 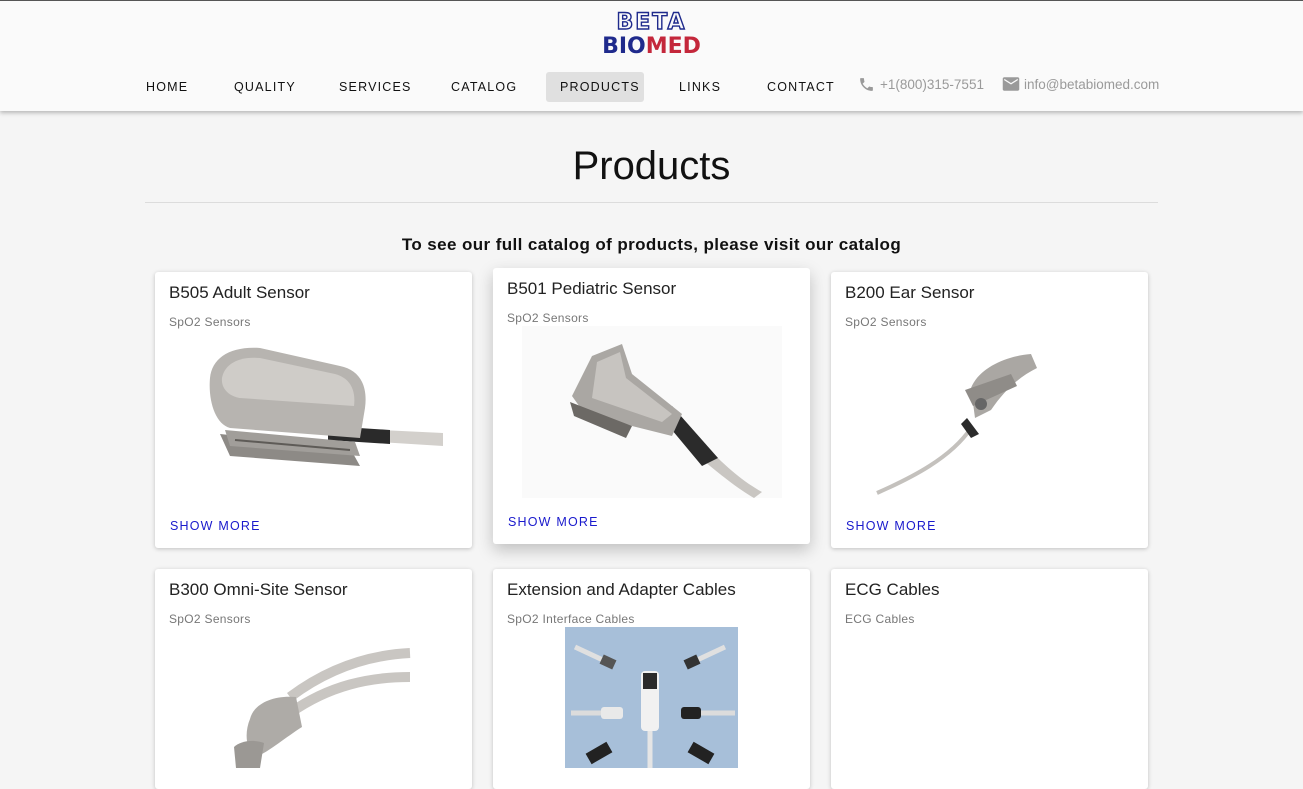 What do you see at coordinates (571, 619) in the screenshot?
I see `product-category: SpO2 Interface Cables` at bounding box center [571, 619].